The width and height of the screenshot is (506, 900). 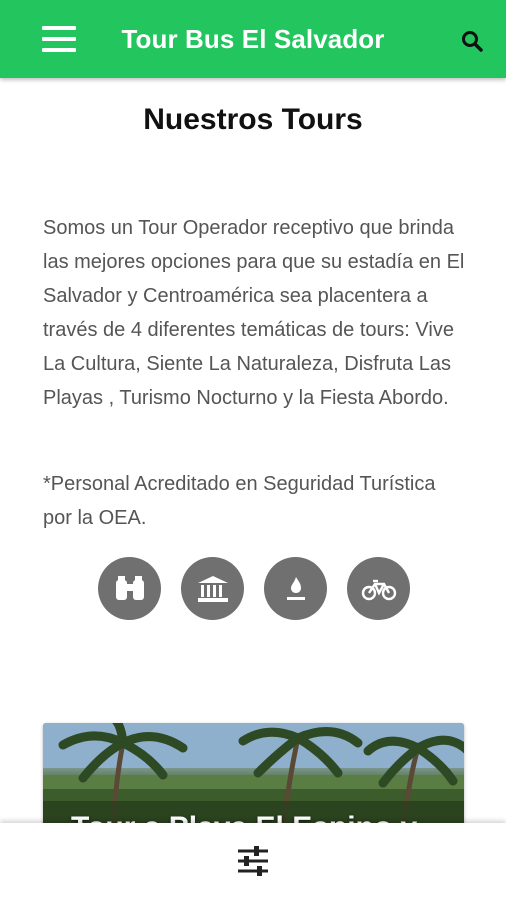 I want to click on category-nature-button, so click(x=129, y=588).